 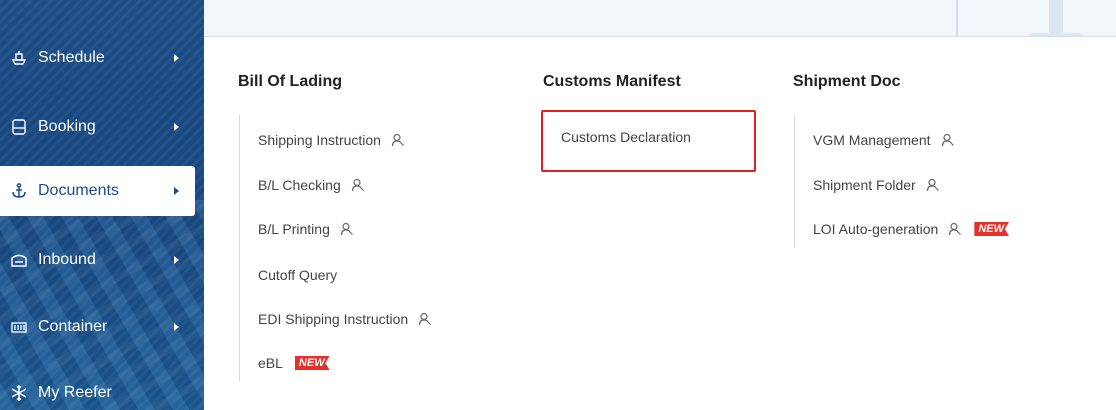 I want to click on sidebar-item-my-reefer: My Reefer, so click(x=97, y=389).